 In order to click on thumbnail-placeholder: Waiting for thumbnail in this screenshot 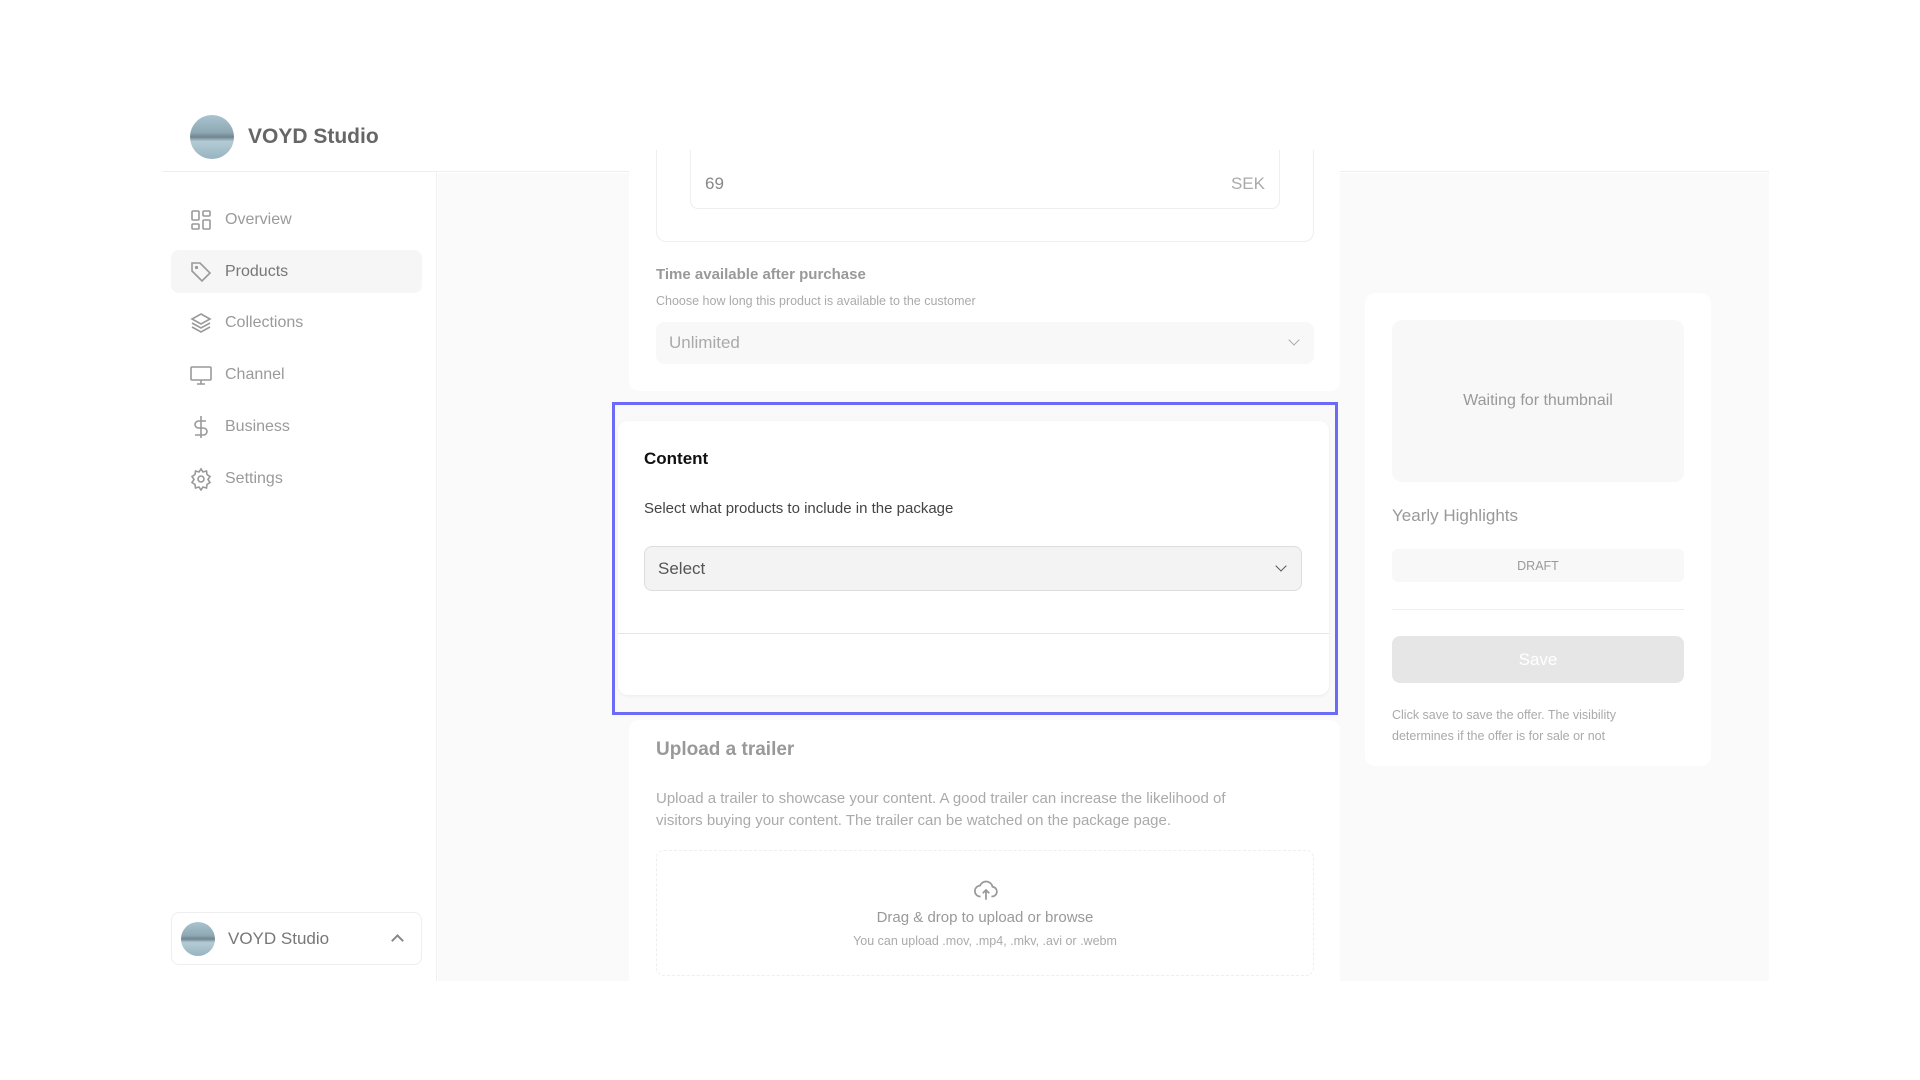, I will do `click(1538, 401)`.